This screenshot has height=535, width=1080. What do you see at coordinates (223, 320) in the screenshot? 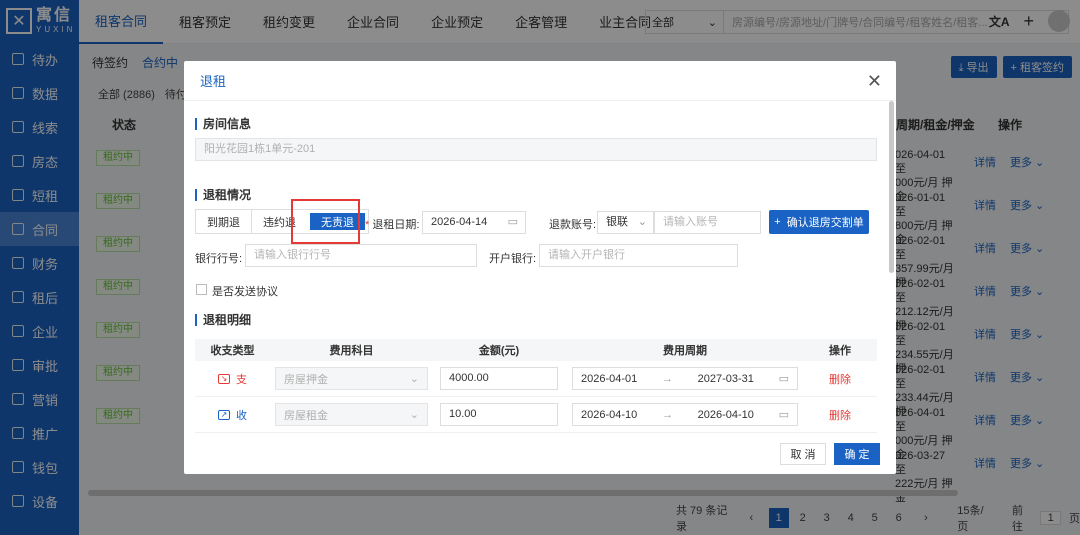
I see `section-detail: 退租明细` at bounding box center [223, 320].